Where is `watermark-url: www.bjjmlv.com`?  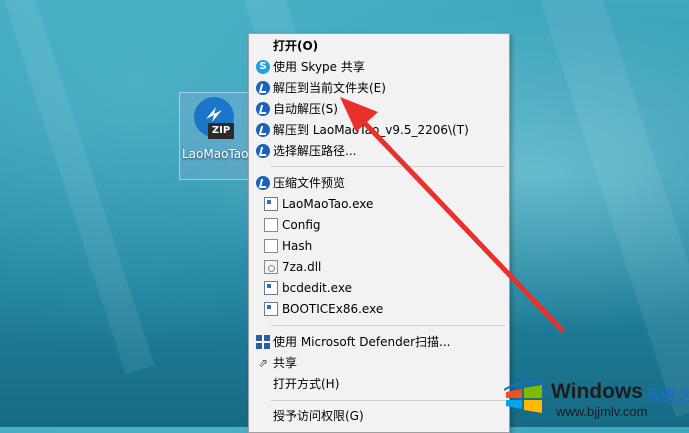
watermark-url: www.bjjmlv.com is located at coordinates (602, 411).